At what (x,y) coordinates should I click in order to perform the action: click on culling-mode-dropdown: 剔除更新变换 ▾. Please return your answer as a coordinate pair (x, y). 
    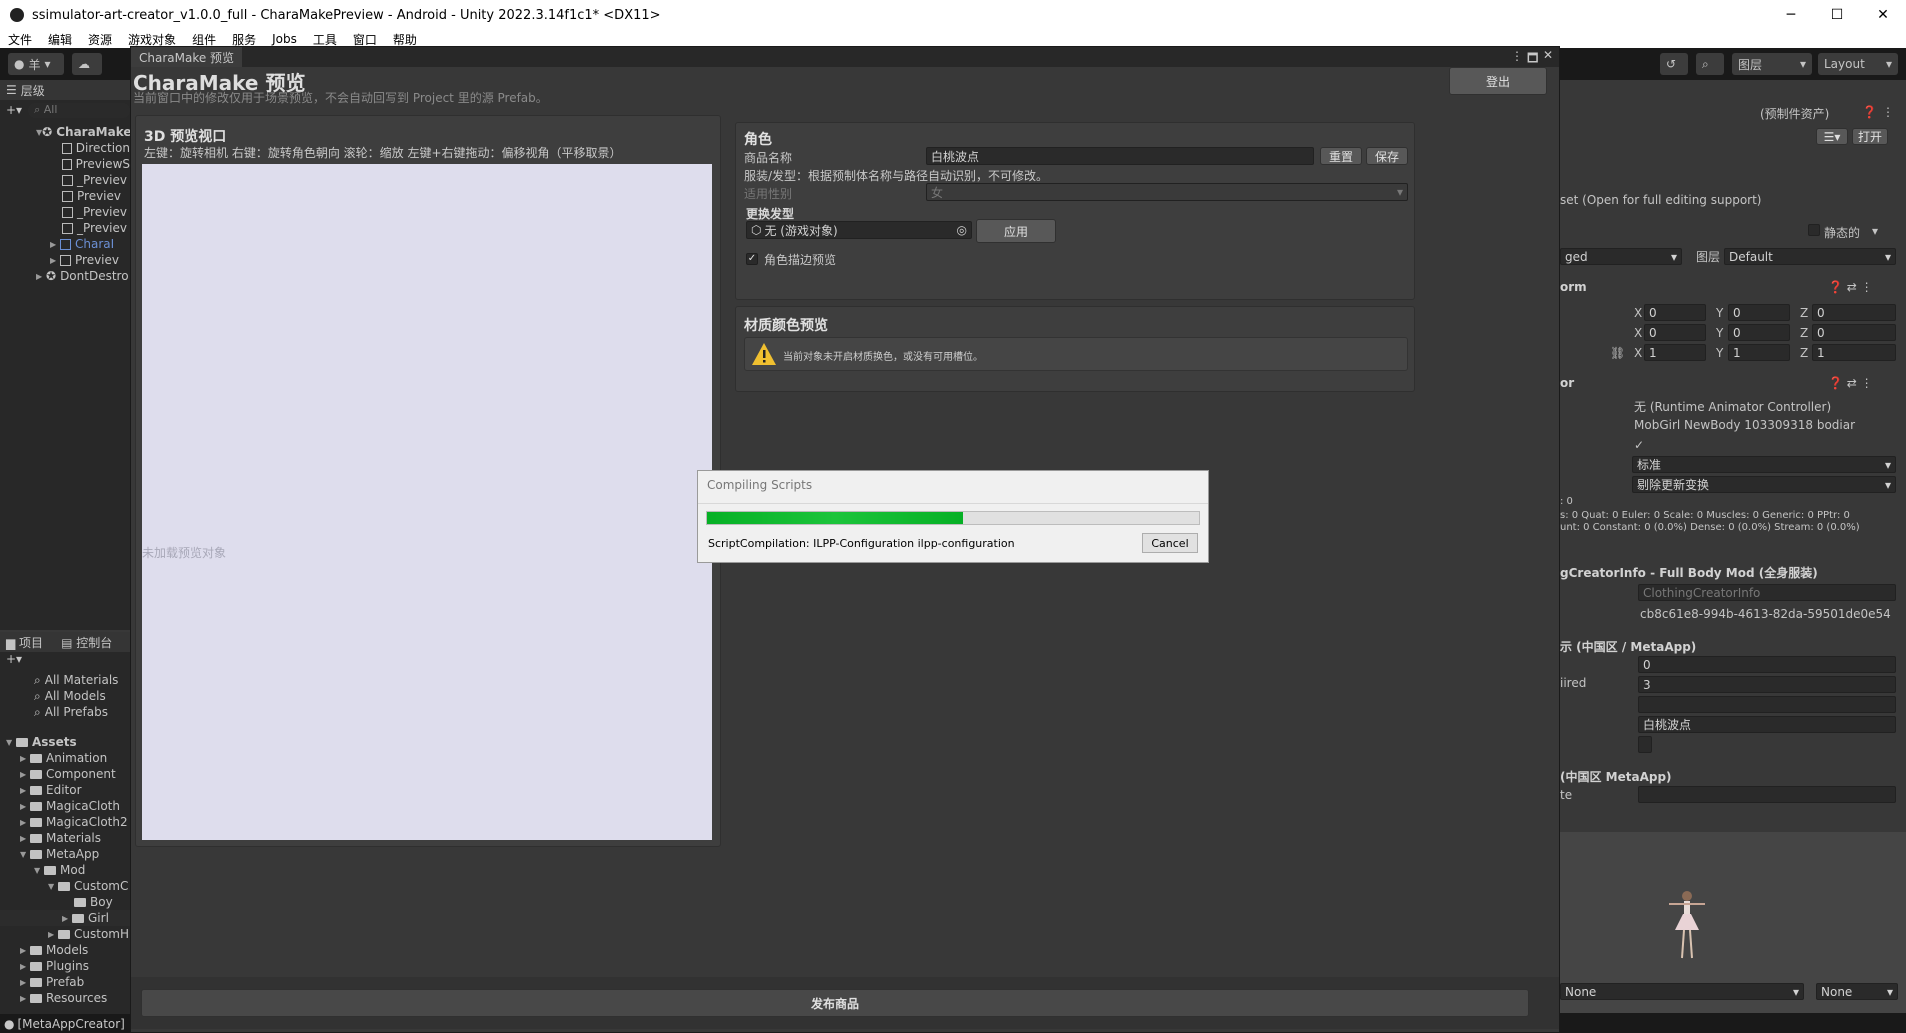
    Looking at the image, I should click on (1764, 484).